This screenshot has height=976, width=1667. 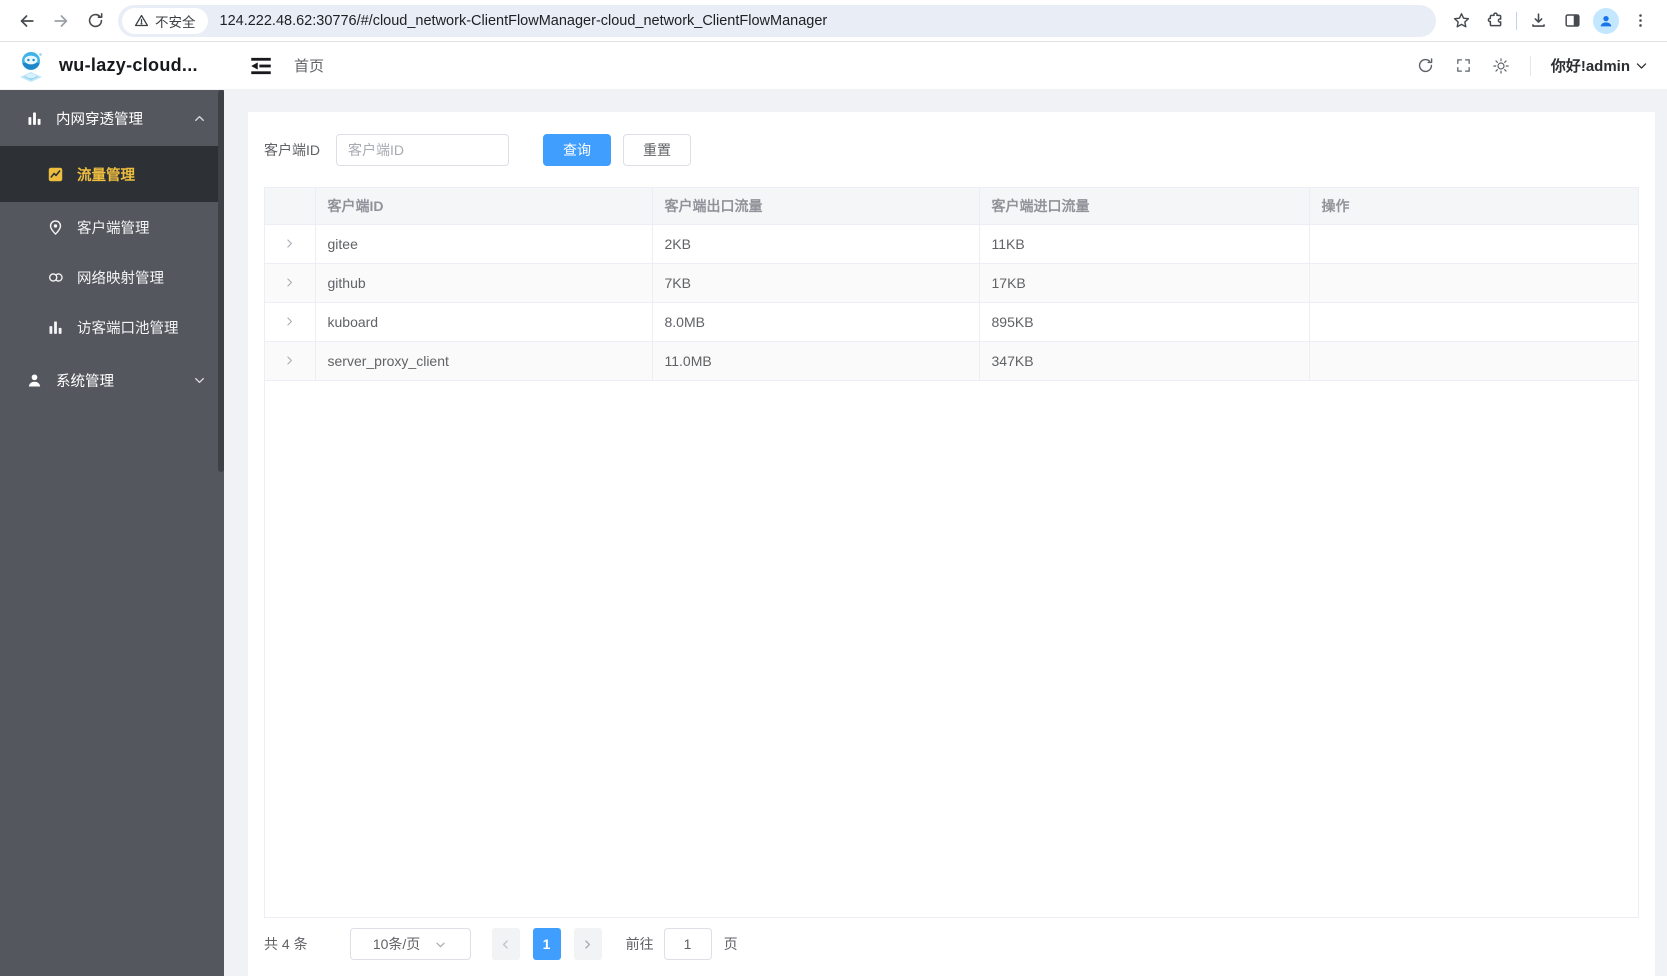 I want to click on filter-bar: 客户端ID 查询 重置, so click(x=951, y=150).